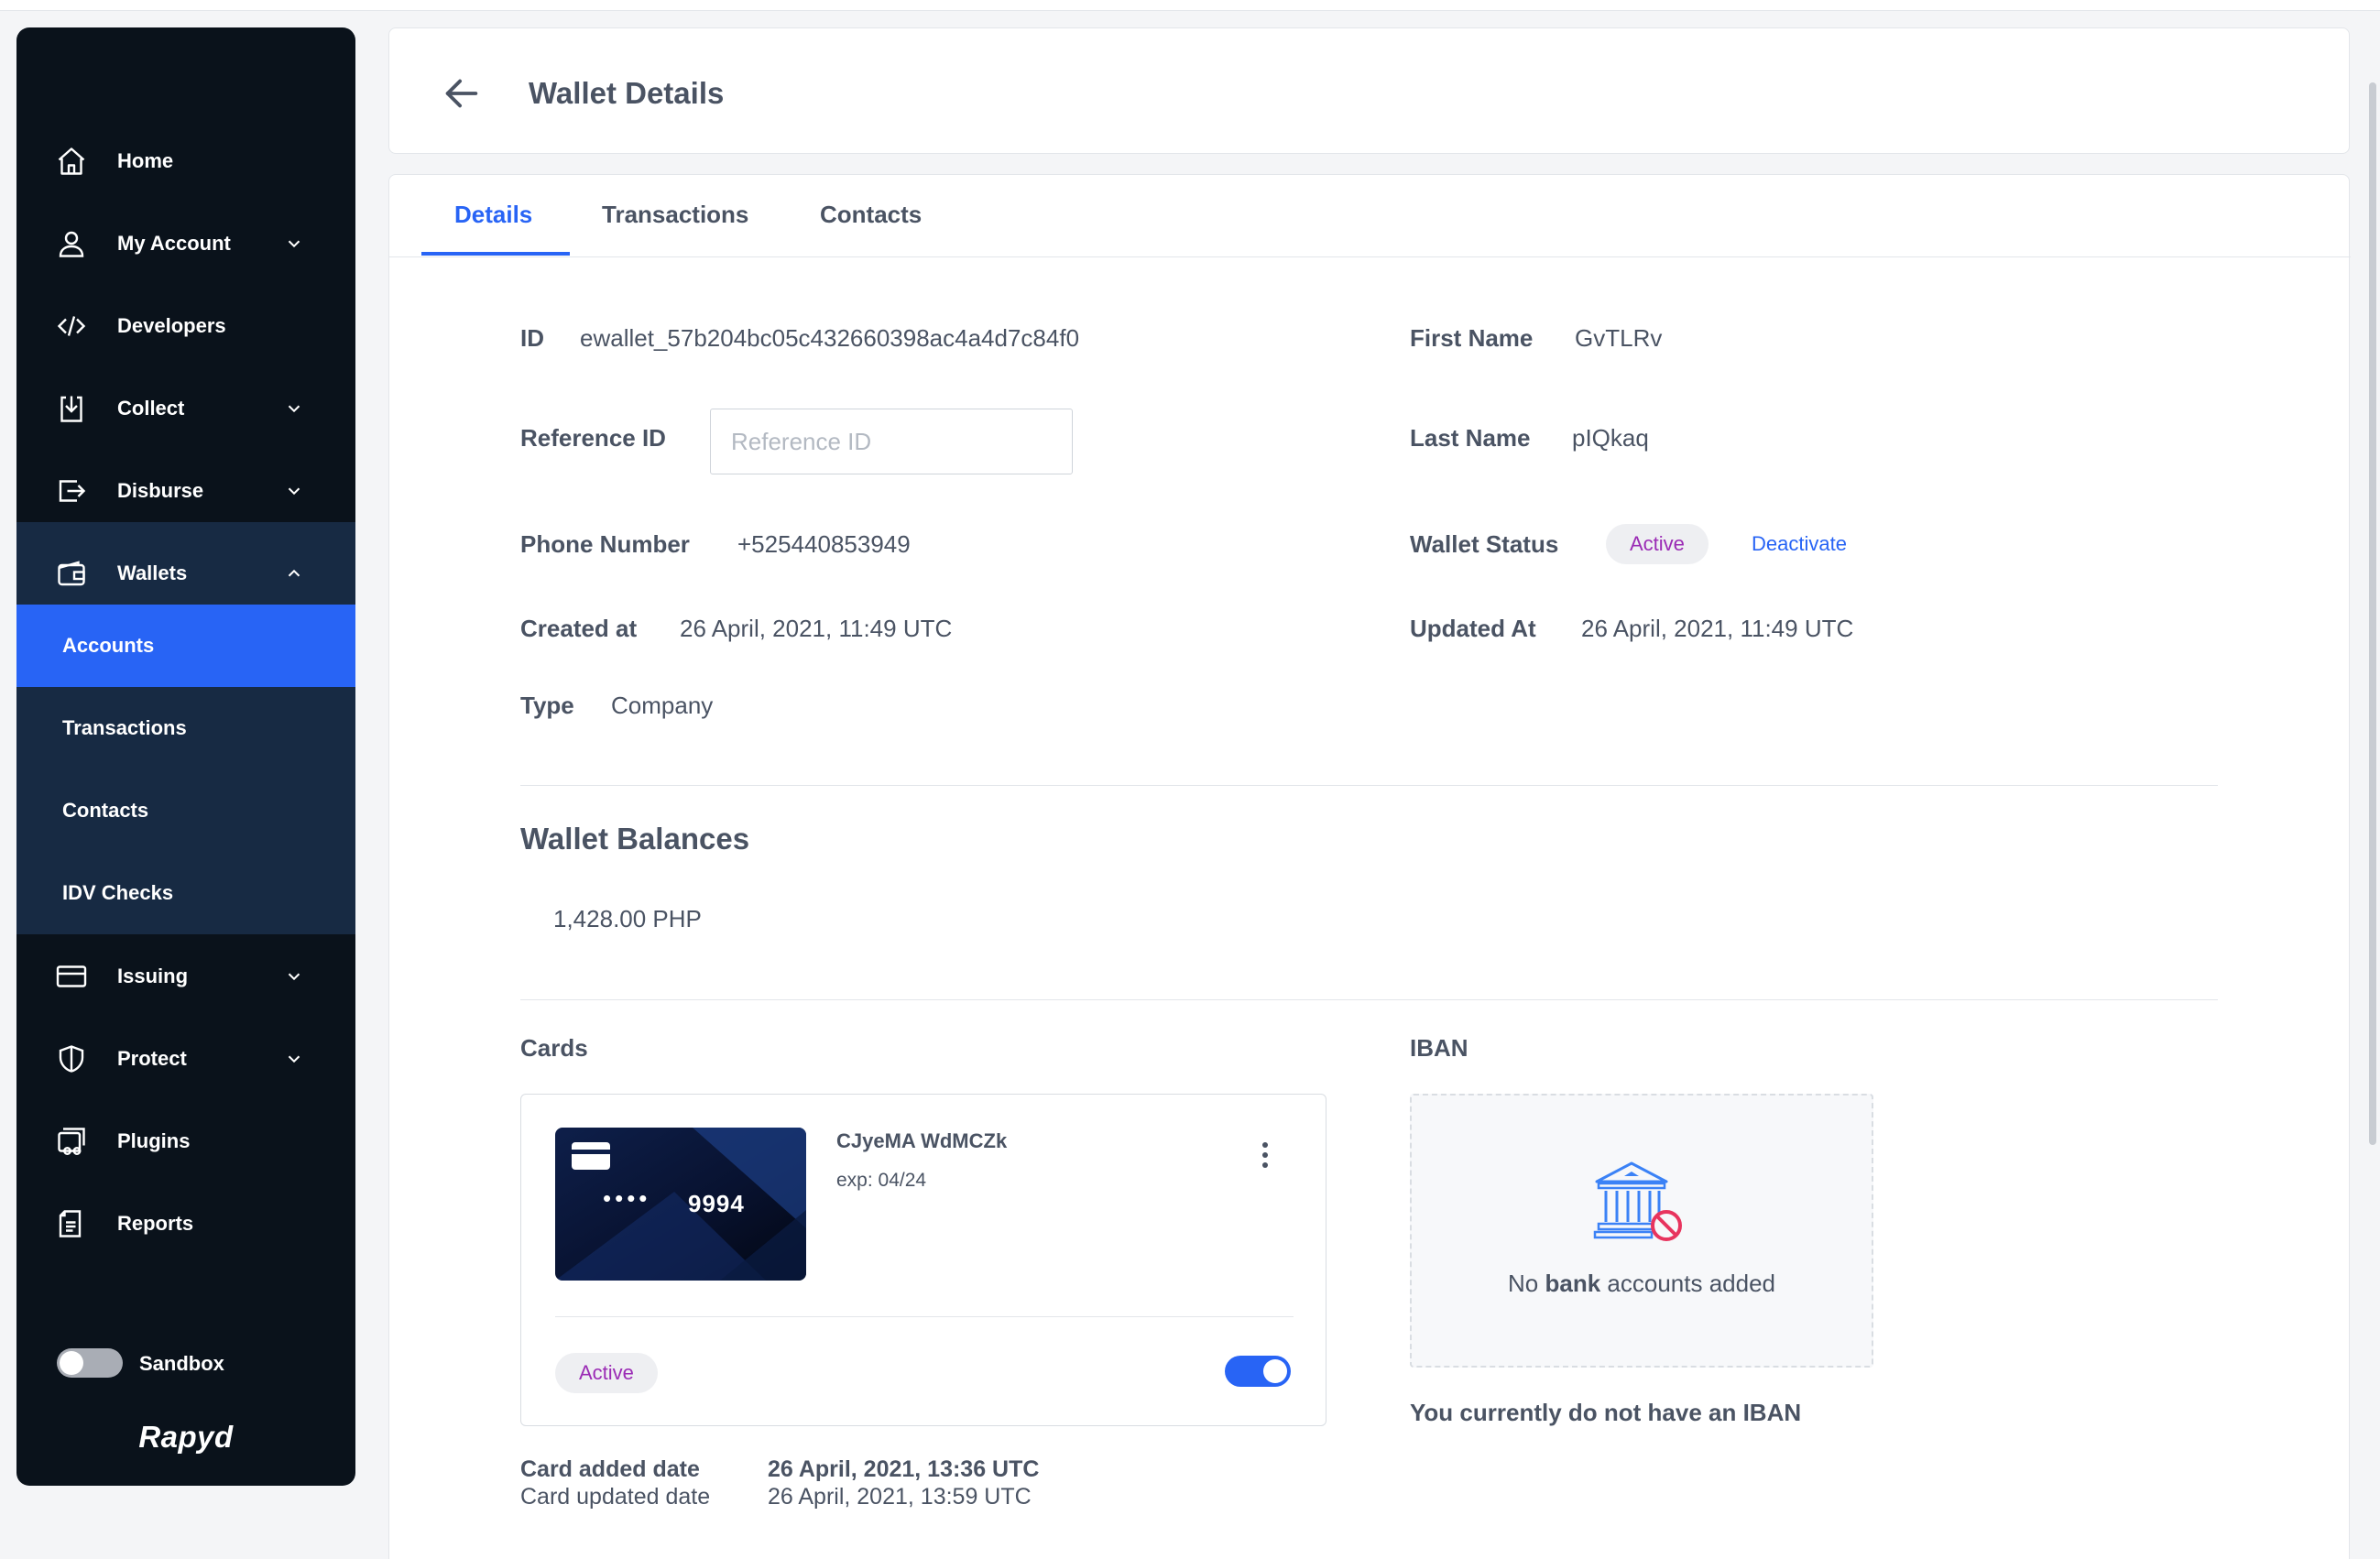  I want to click on updated-at-value: 26 April, 2021, 11:49 UTC, so click(1717, 628).